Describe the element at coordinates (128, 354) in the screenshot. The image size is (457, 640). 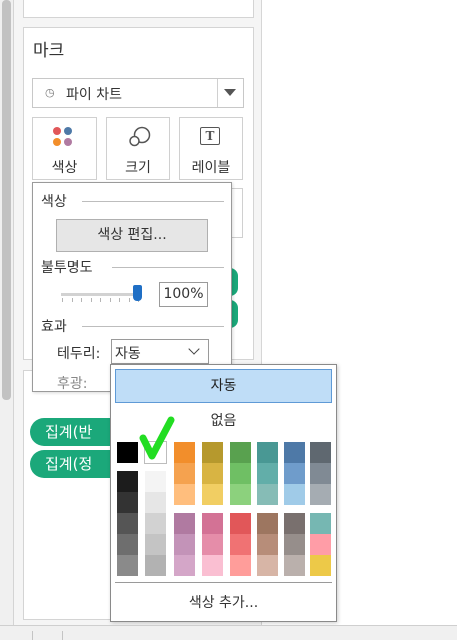
I see `border-select-value: 자동` at that location.